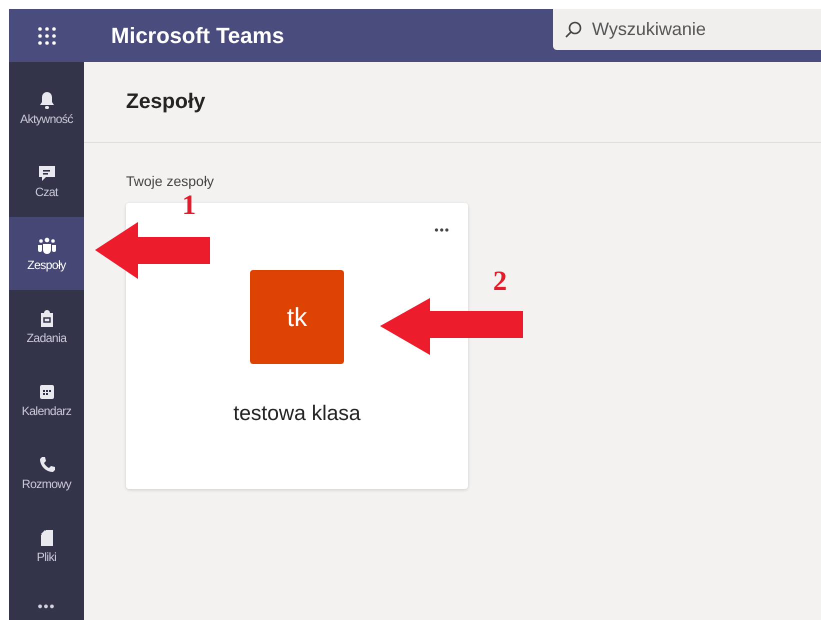 Image resolution: width=821 pixels, height=620 pixels. What do you see at coordinates (46, 326) in the screenshot?
I see `sidebar-tab: Zadania` at bounding box center [46, 326].